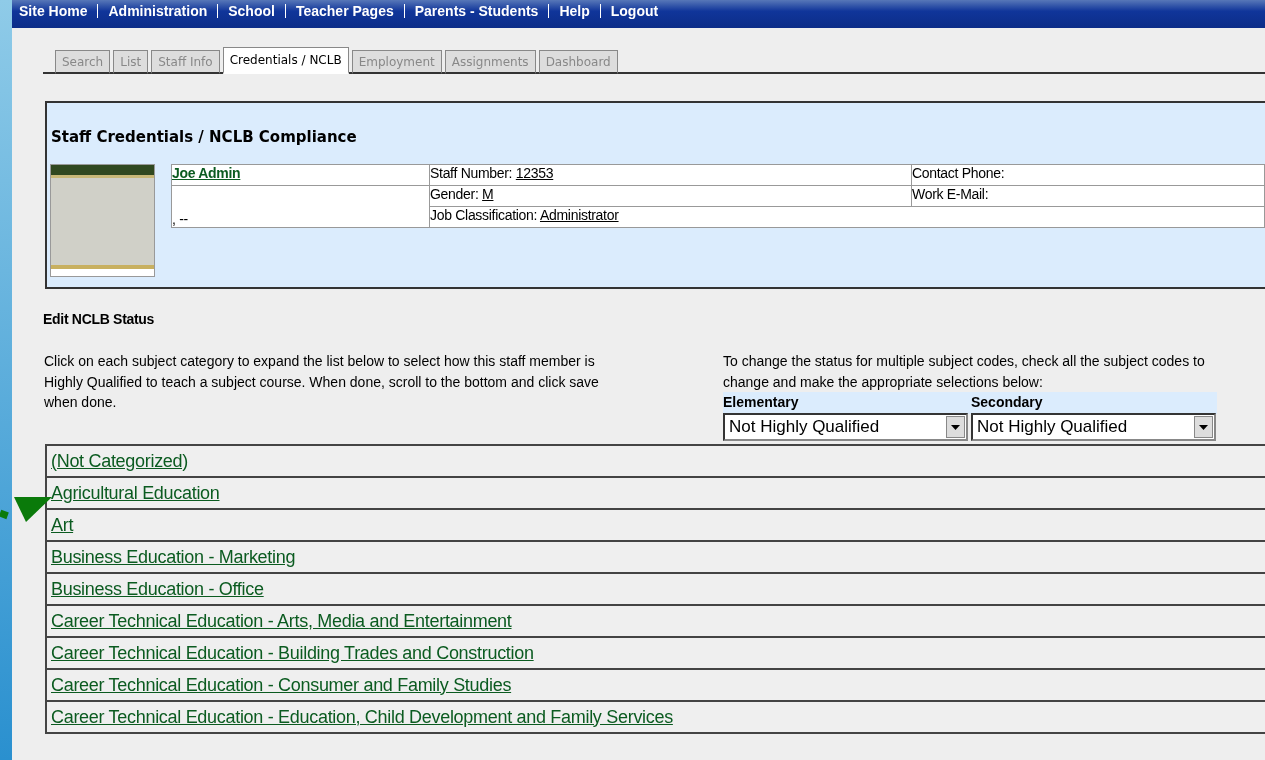 This screenshot has width=1265, height=760. Describe the element at coordinates (484, 215) in the screenshot. I see `field-label: Job Classification:` at that location.